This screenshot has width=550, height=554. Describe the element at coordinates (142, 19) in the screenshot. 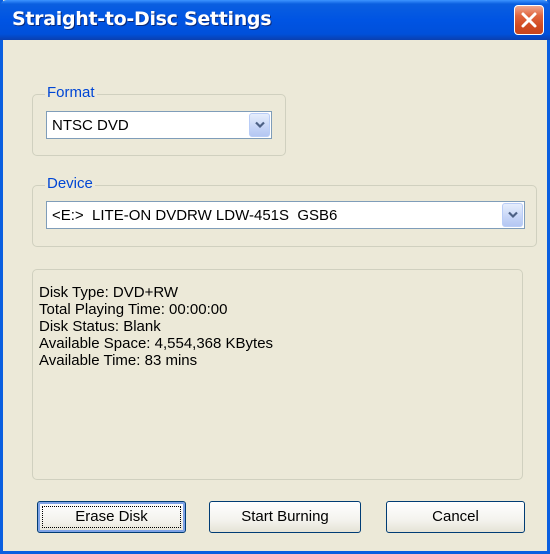

I see `window-title: Straight-to-Disc Settings` at that location.